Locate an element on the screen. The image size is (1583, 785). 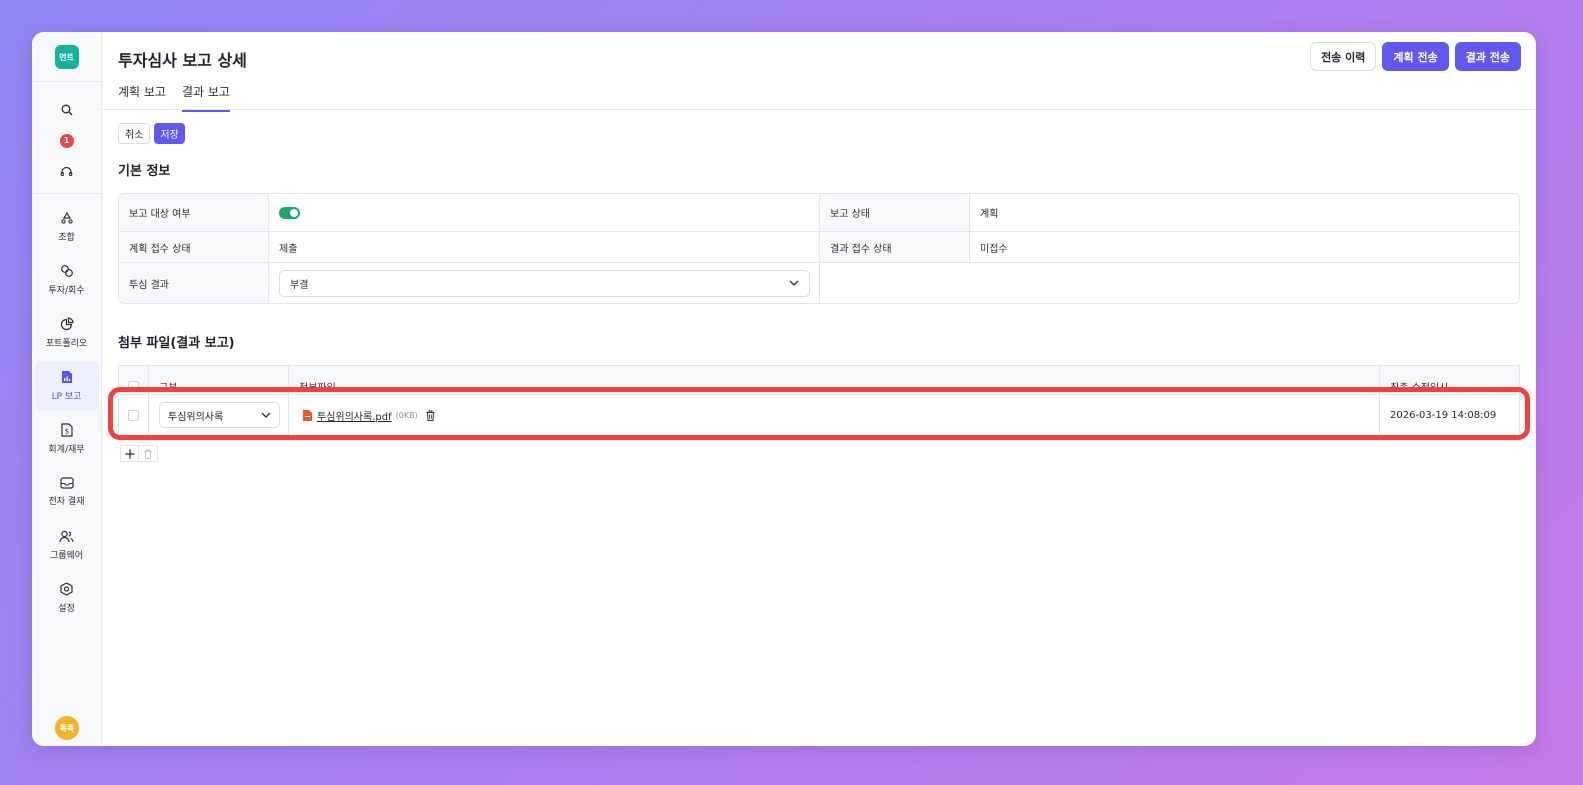
tab-plan-report: 계획 보고 is located at coordinates (142, 97).